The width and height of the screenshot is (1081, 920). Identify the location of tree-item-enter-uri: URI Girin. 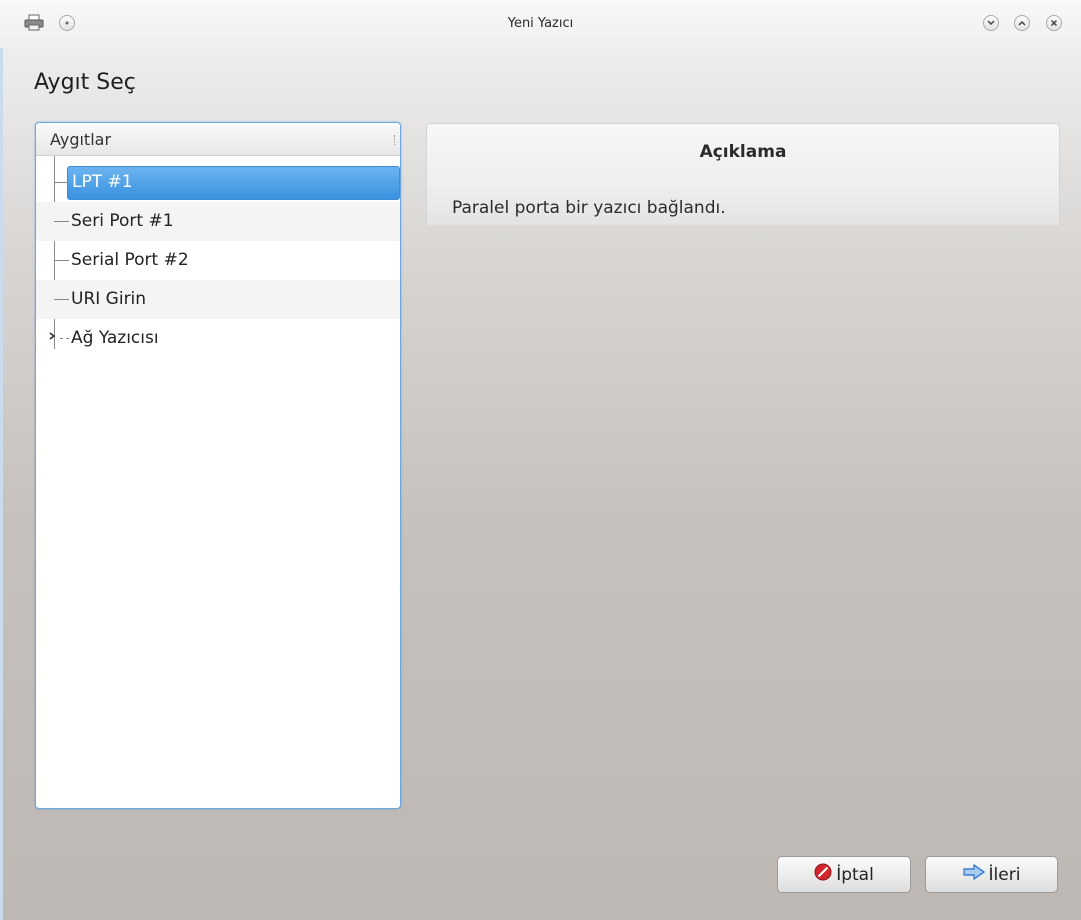
(218, 299).